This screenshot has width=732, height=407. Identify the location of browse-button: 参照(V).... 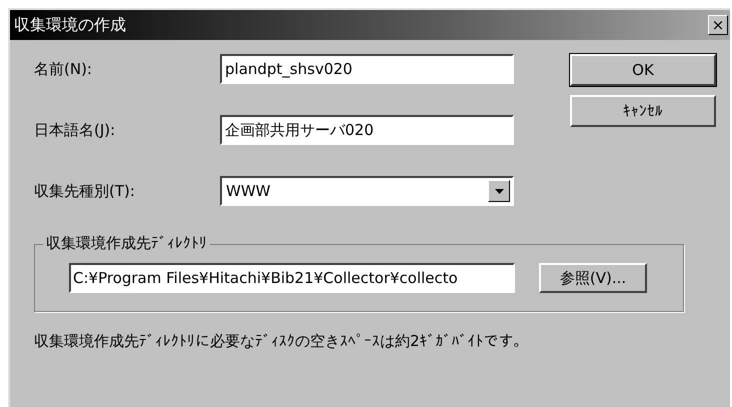
(593, 278).